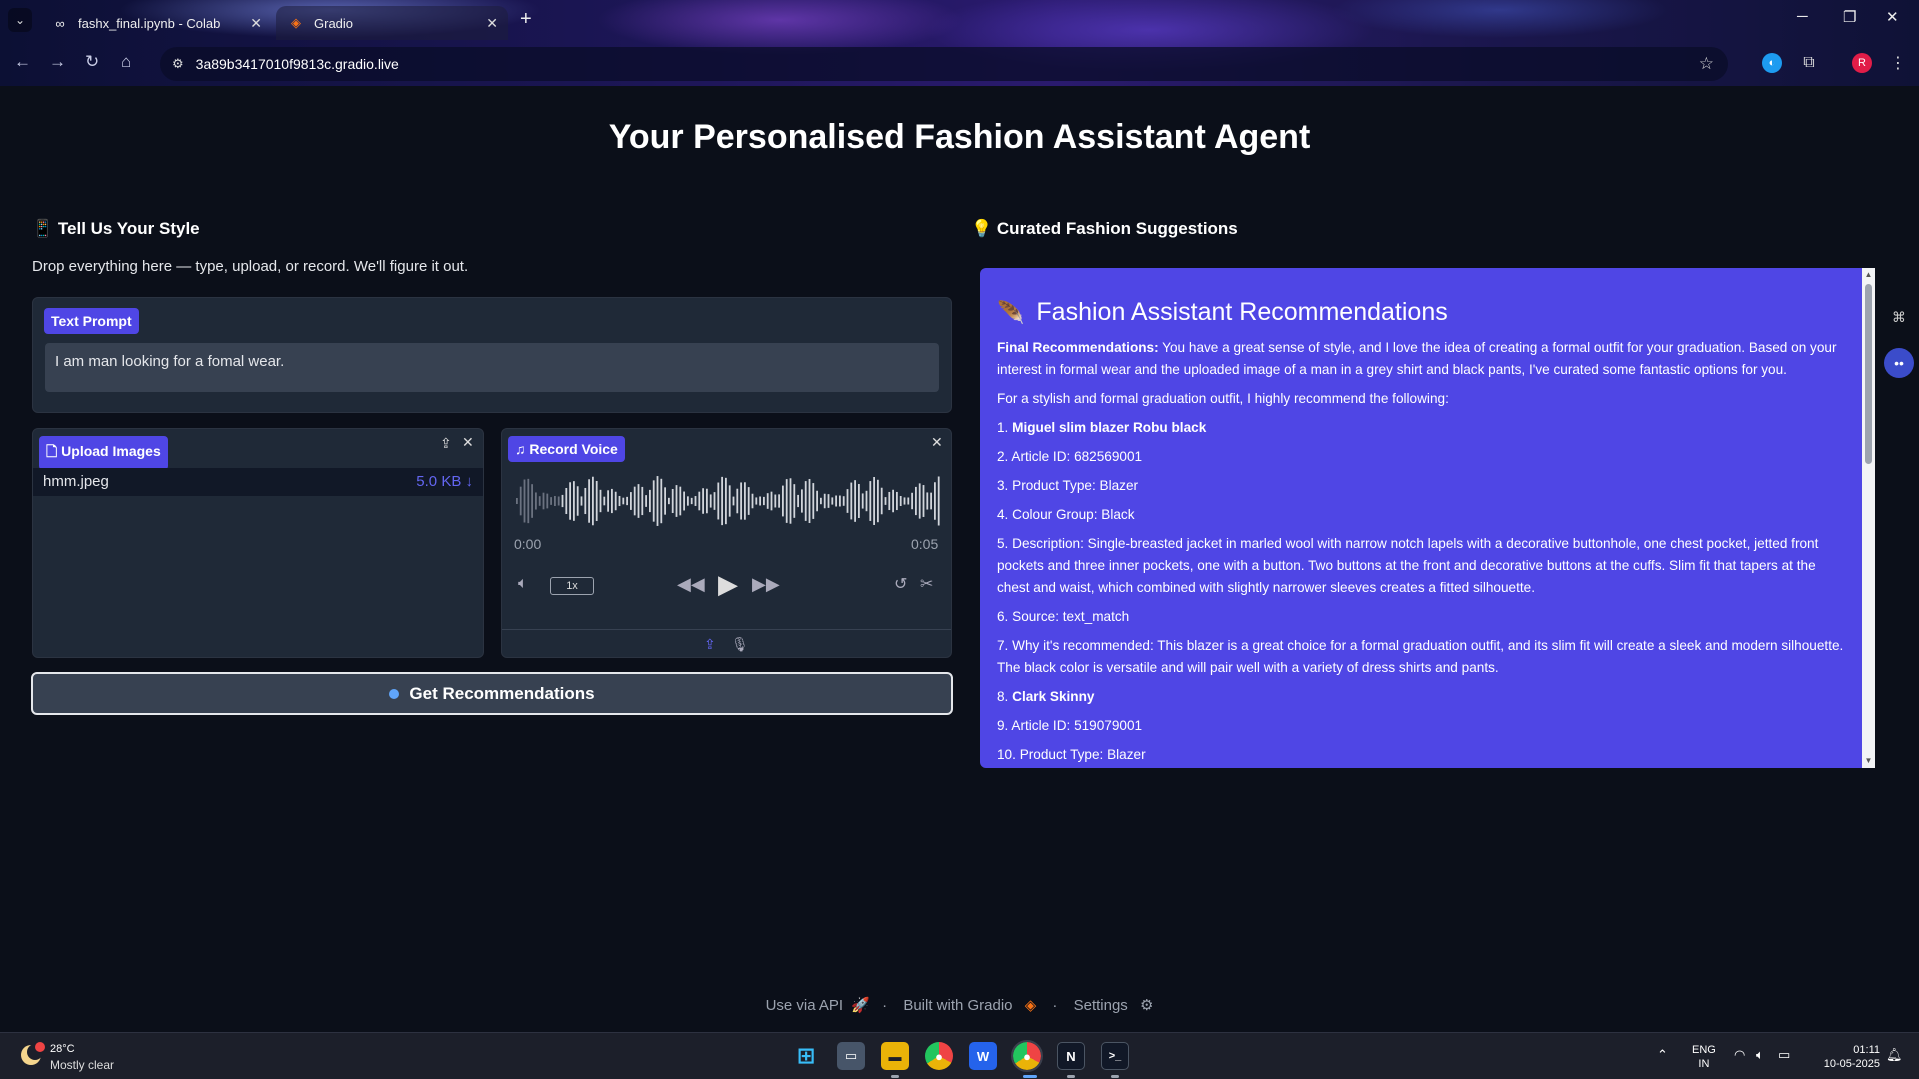  What do you see at coordinates (1027, 1056) in the screenshot?
I see `chrome-profile-icon: ●` at bounding box center [1027, 1056].